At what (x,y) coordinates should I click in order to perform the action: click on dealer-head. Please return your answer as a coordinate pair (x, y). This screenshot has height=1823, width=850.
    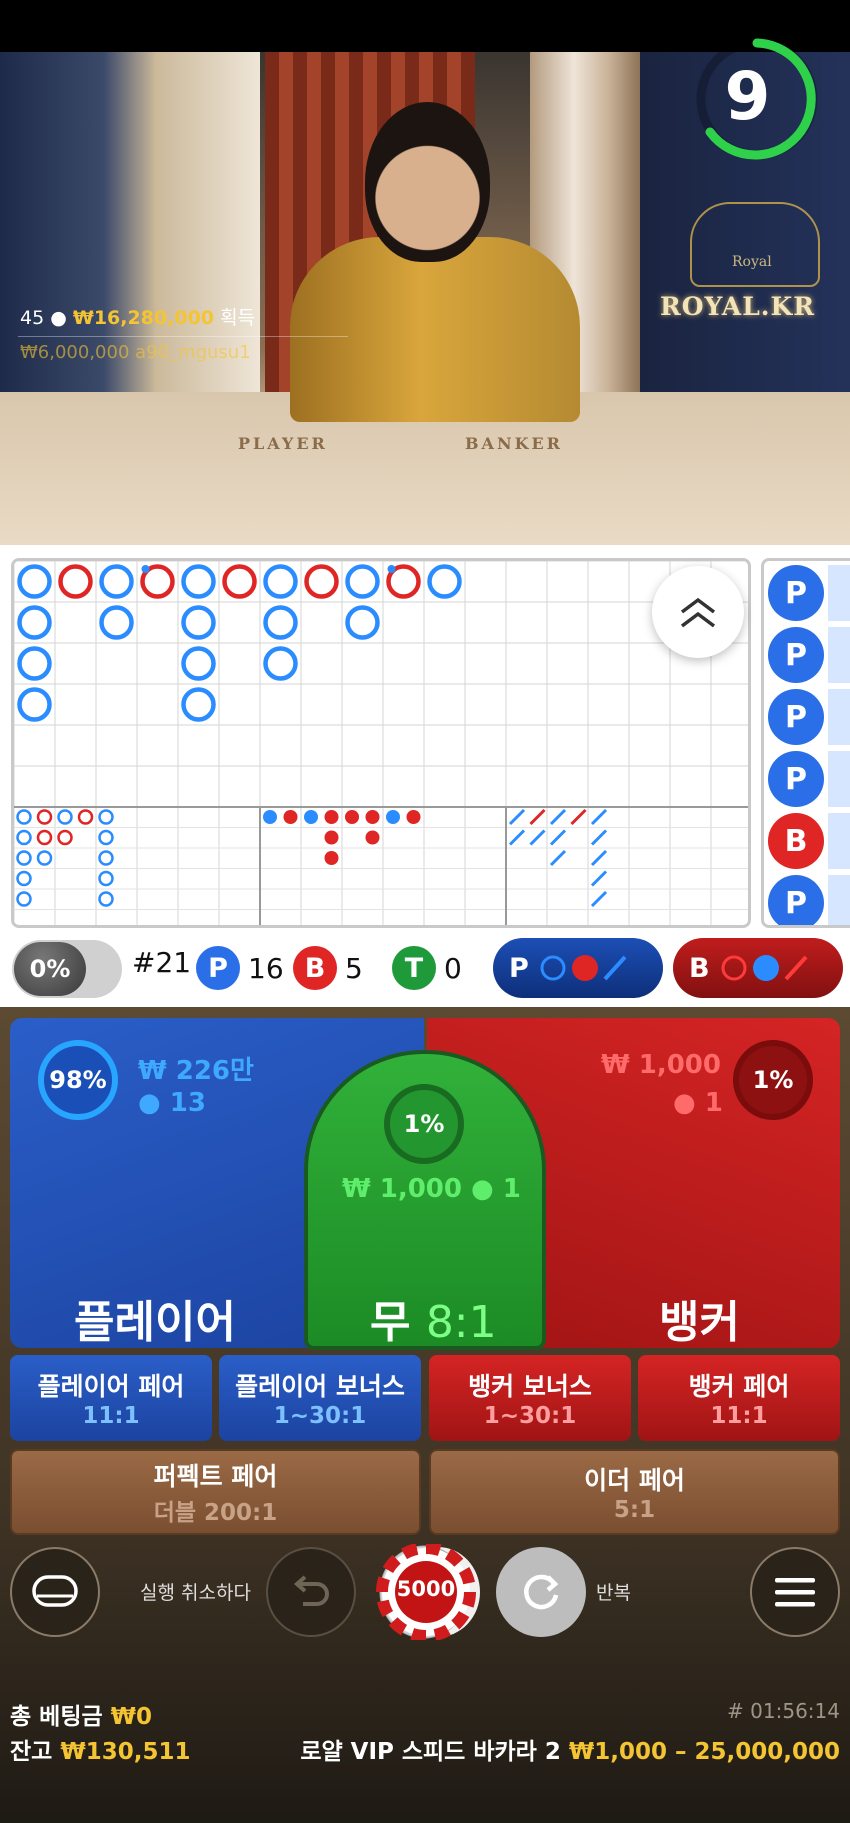
    Looking at the image, I should click on (427, 182).